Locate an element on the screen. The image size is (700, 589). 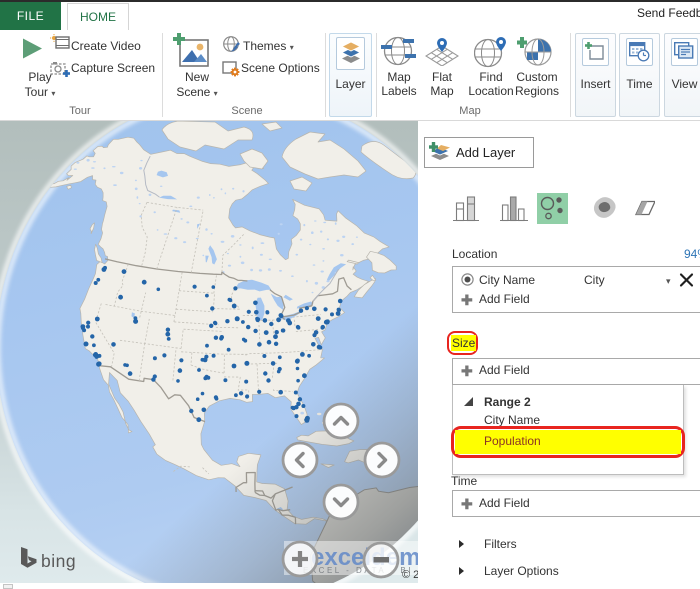
svg-text: bing is located at coordinates (58, 561).